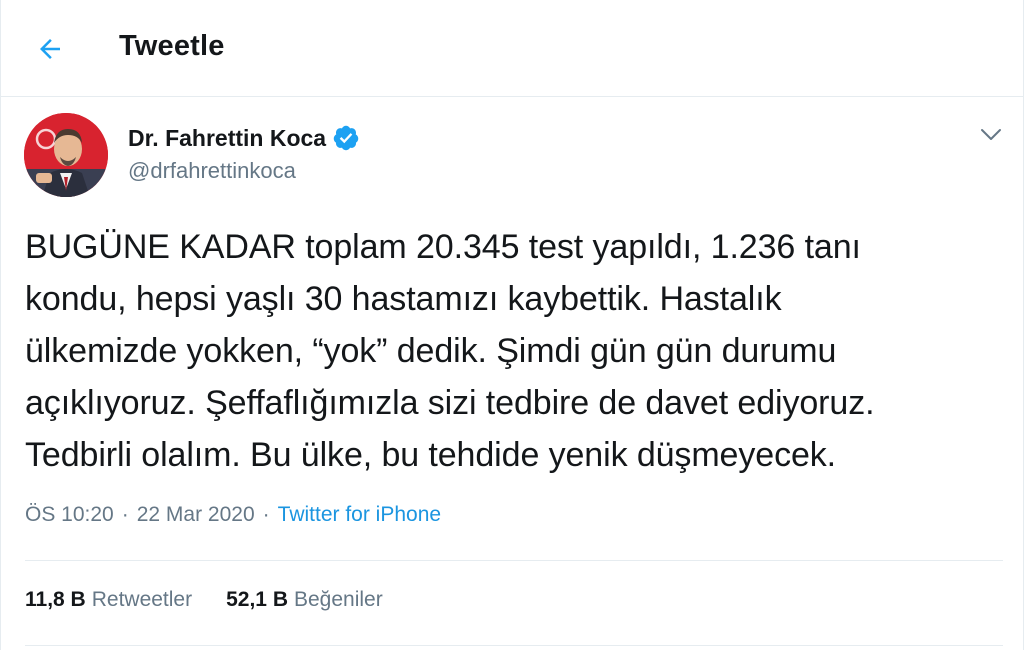 The width and height of the screenshot is (1024, 650). Describe the element at coordinates (172, 46) in the screenshot. I see `page-title: Tweetle` at that location.